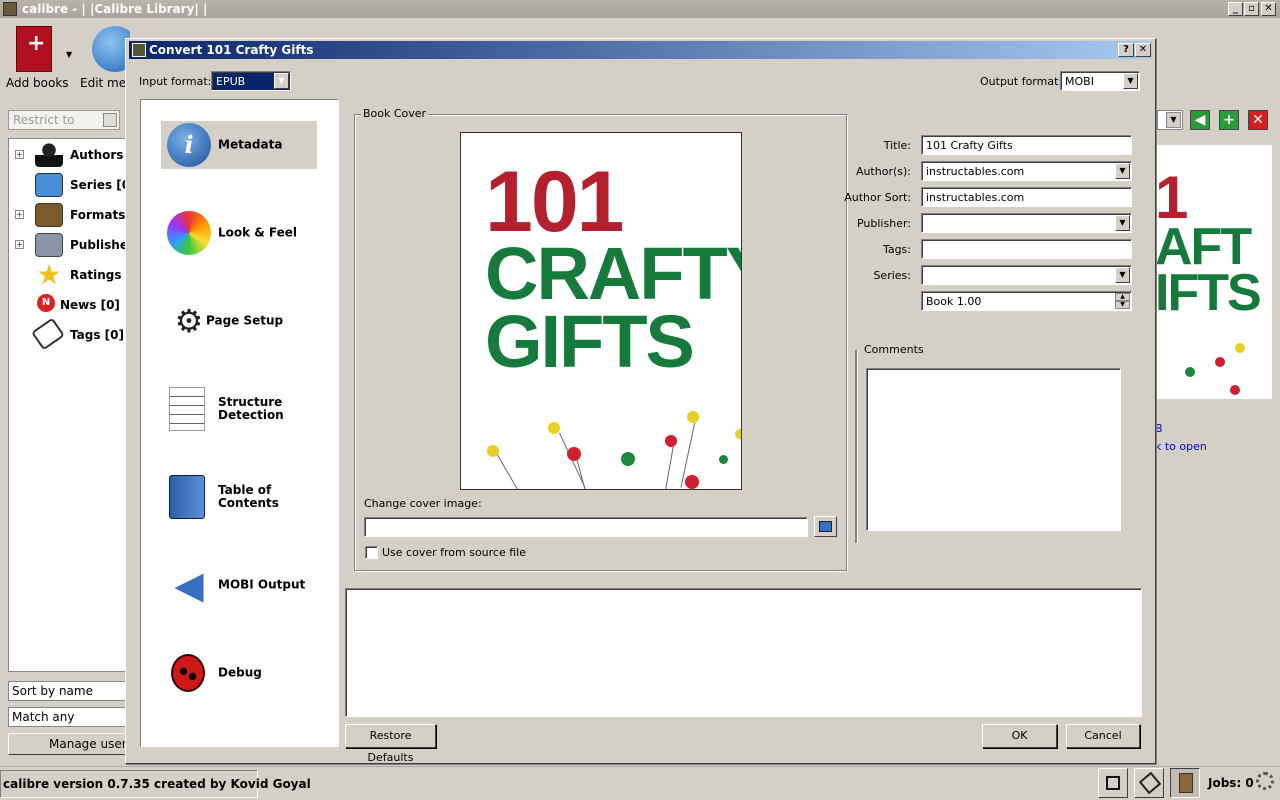 This screenshot has height=800, width=1280. What do you see at coordinates (1026, 275) in the screenshot?
I see `series-combo: ▼` at bounding box center [1026, 275].